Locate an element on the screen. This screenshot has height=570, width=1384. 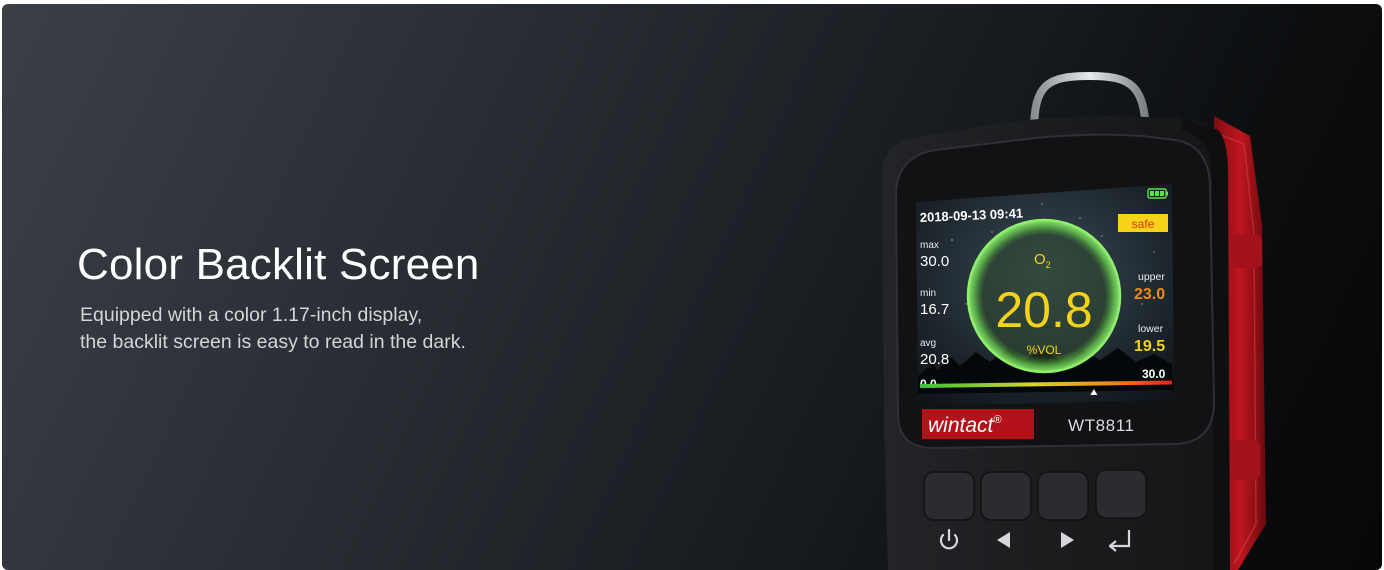
enter-button is located at coordinates (1121, 494).